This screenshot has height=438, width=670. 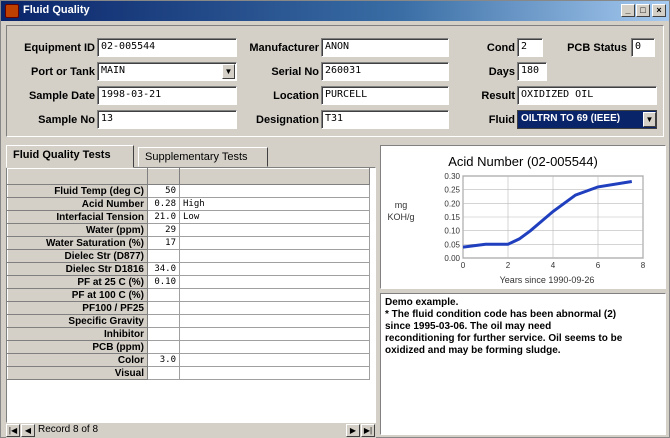 I want to click on cond-label: Cond, so click(x=500, y=48).